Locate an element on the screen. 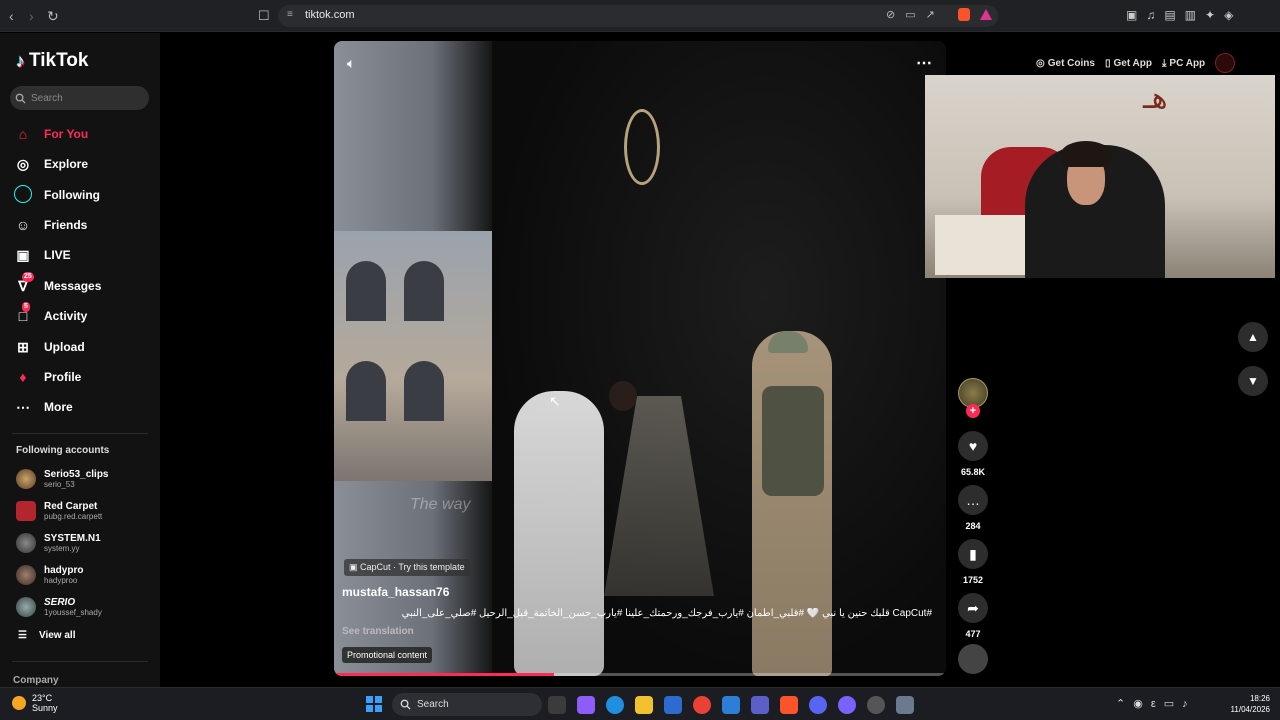  nav-label: Upload is located at coordinates (64, 347).